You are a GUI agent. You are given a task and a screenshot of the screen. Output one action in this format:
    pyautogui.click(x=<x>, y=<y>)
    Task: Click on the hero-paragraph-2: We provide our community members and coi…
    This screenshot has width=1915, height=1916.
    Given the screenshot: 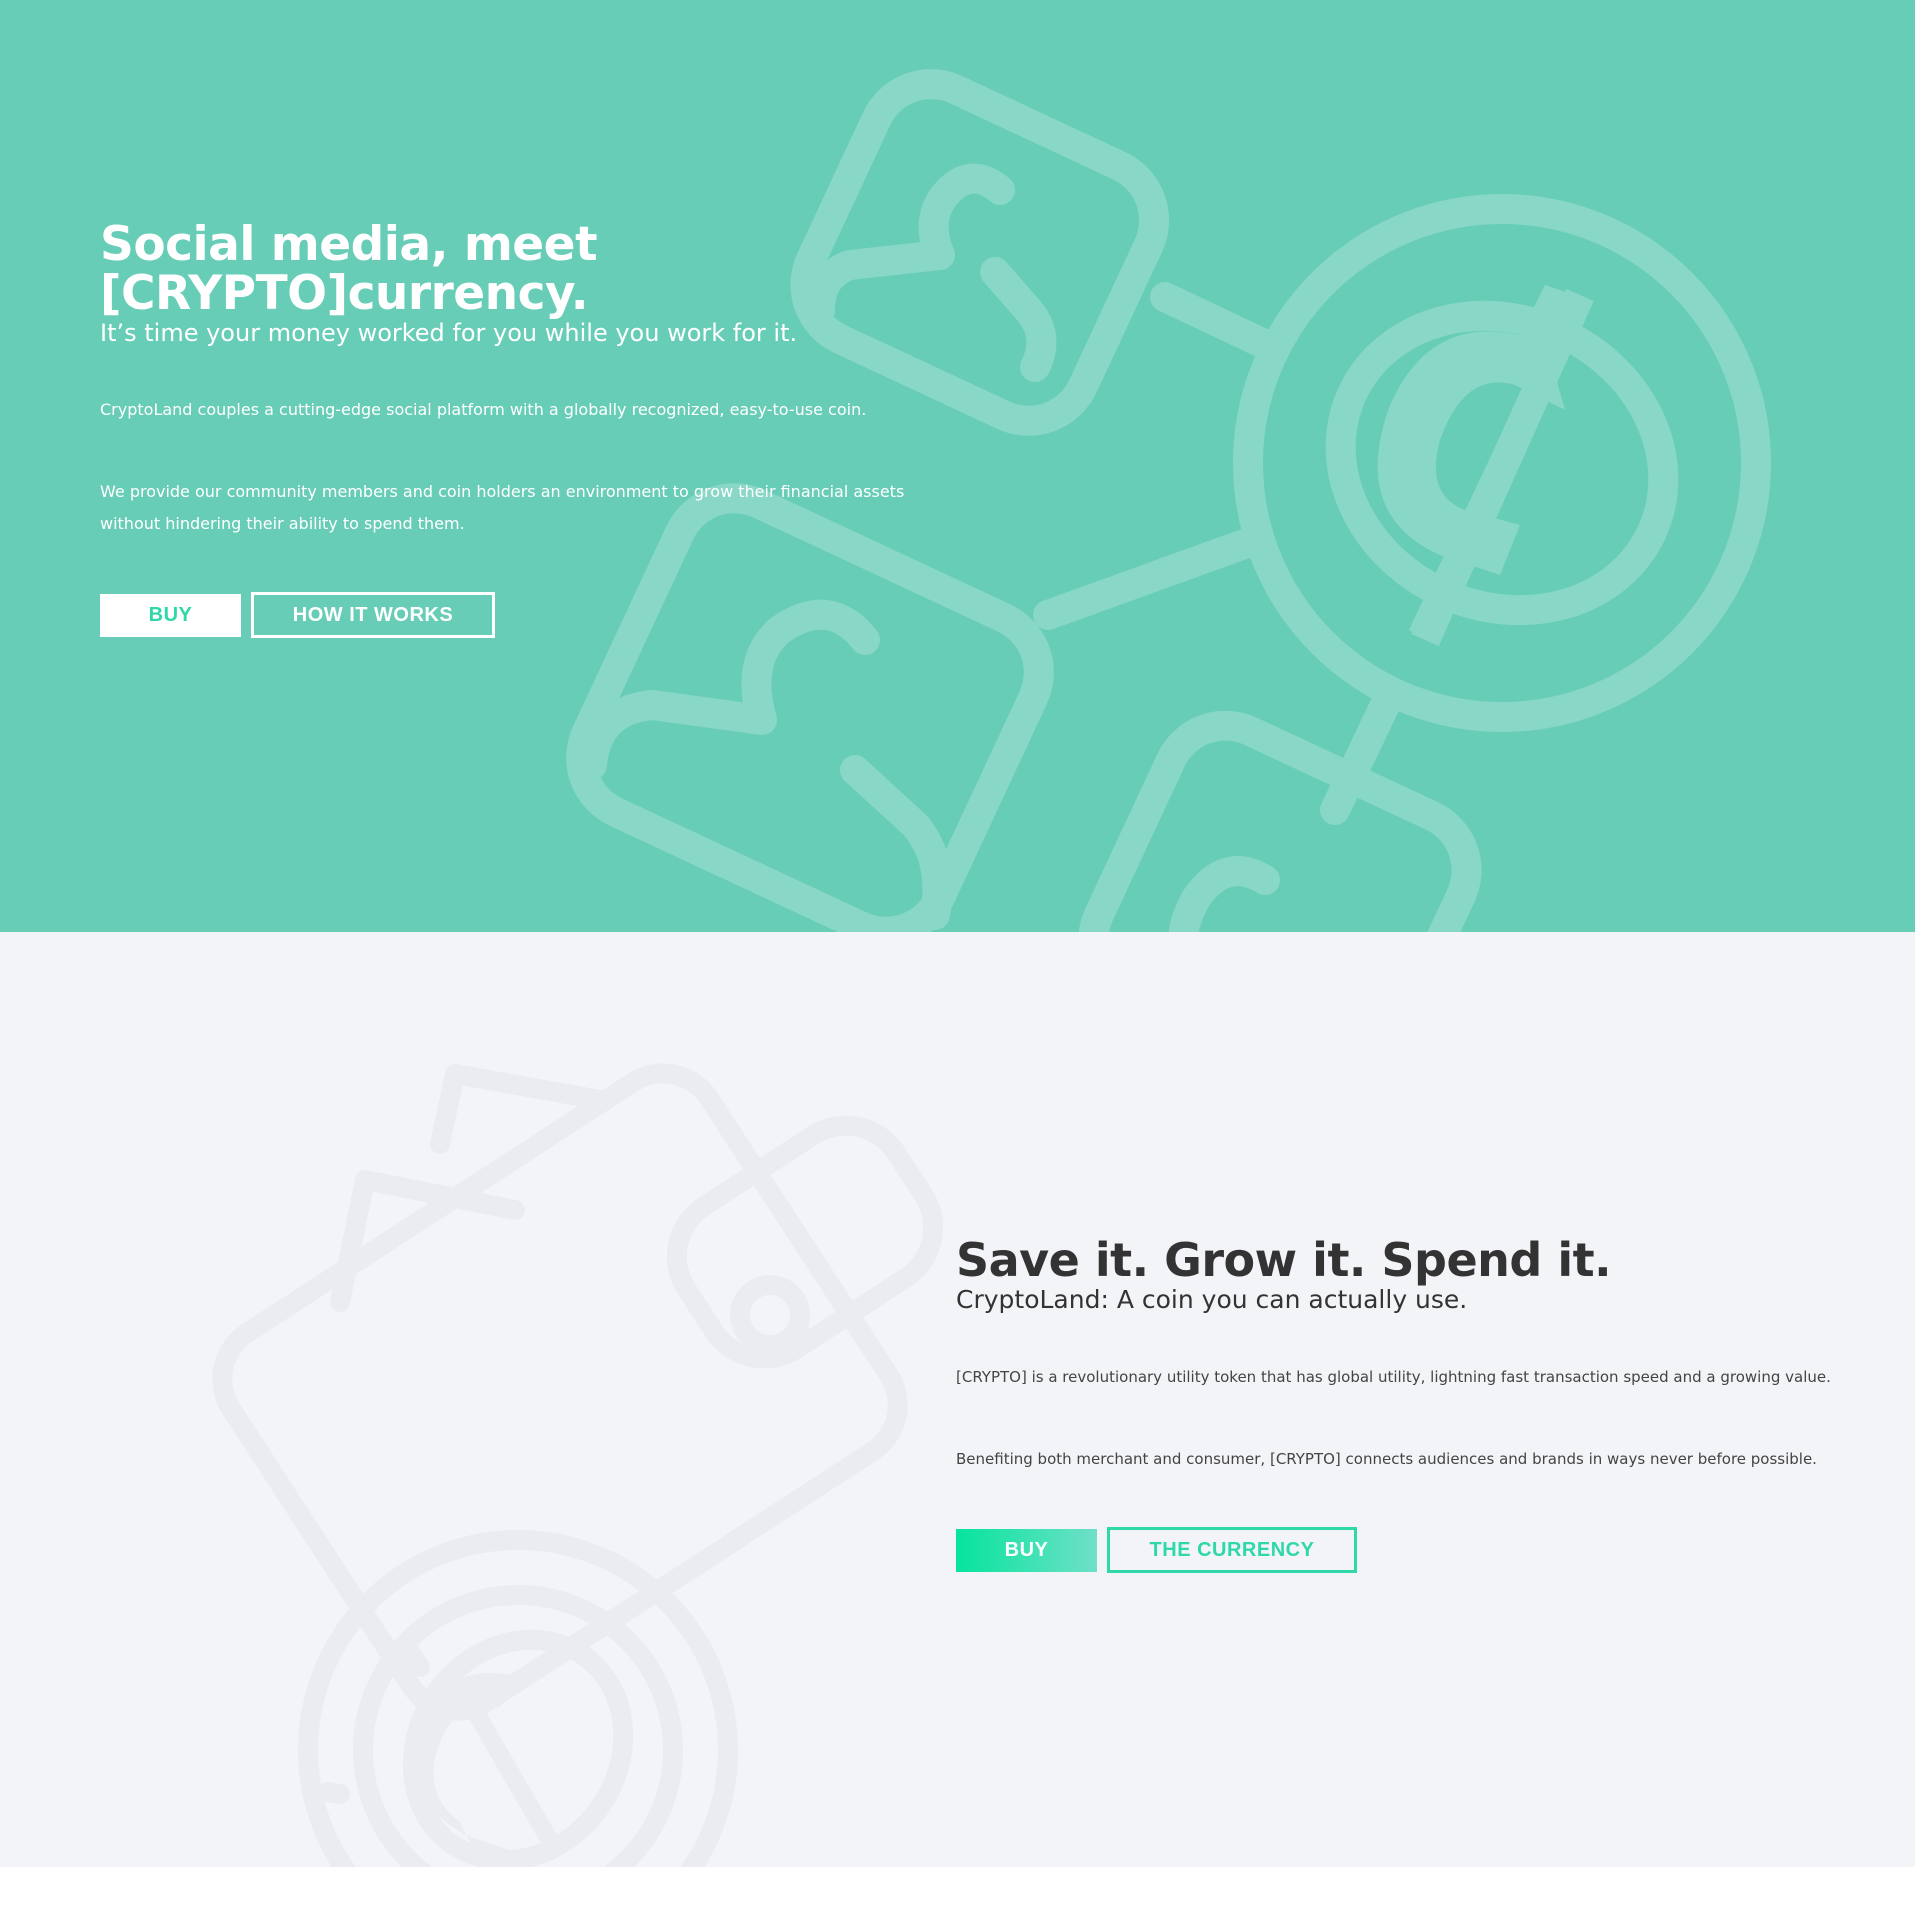 What is the action you would take?
    pyautogui.click(x=502, y=507)
    